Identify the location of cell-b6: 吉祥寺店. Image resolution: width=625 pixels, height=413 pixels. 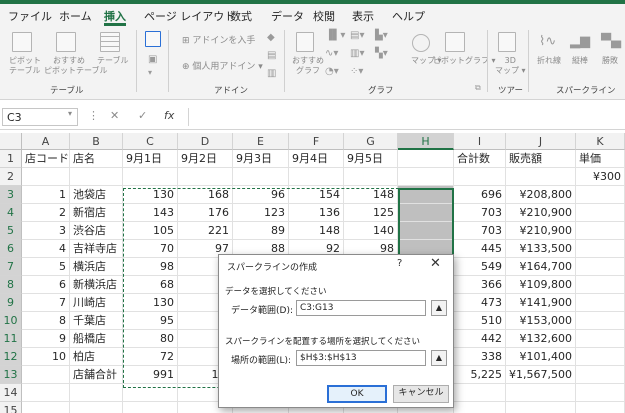
(96, 249).